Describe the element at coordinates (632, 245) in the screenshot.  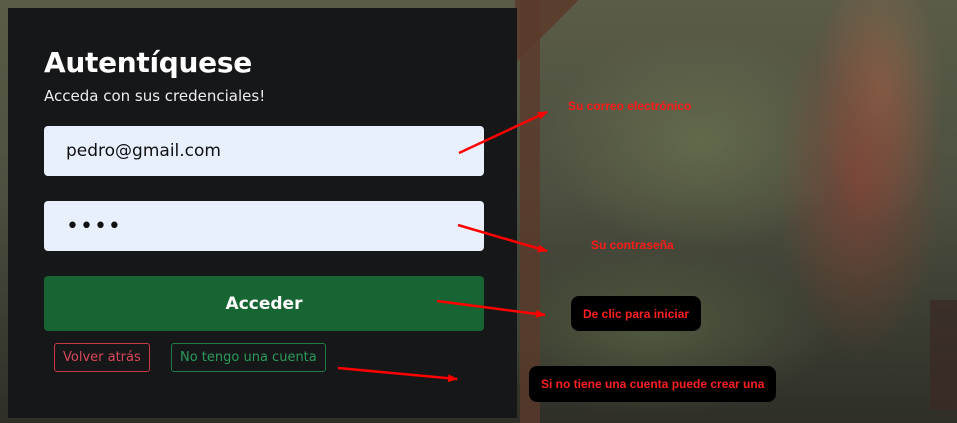
I see `password-annotation: Su contraseña` at that location.